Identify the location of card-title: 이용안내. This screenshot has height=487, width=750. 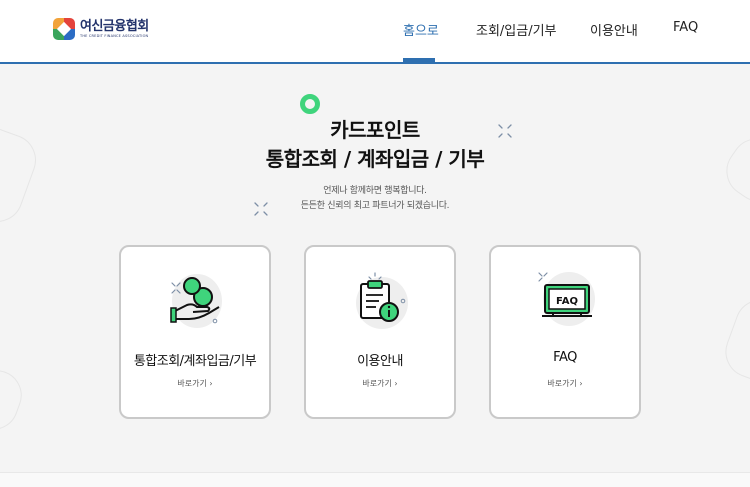
(380, 361).